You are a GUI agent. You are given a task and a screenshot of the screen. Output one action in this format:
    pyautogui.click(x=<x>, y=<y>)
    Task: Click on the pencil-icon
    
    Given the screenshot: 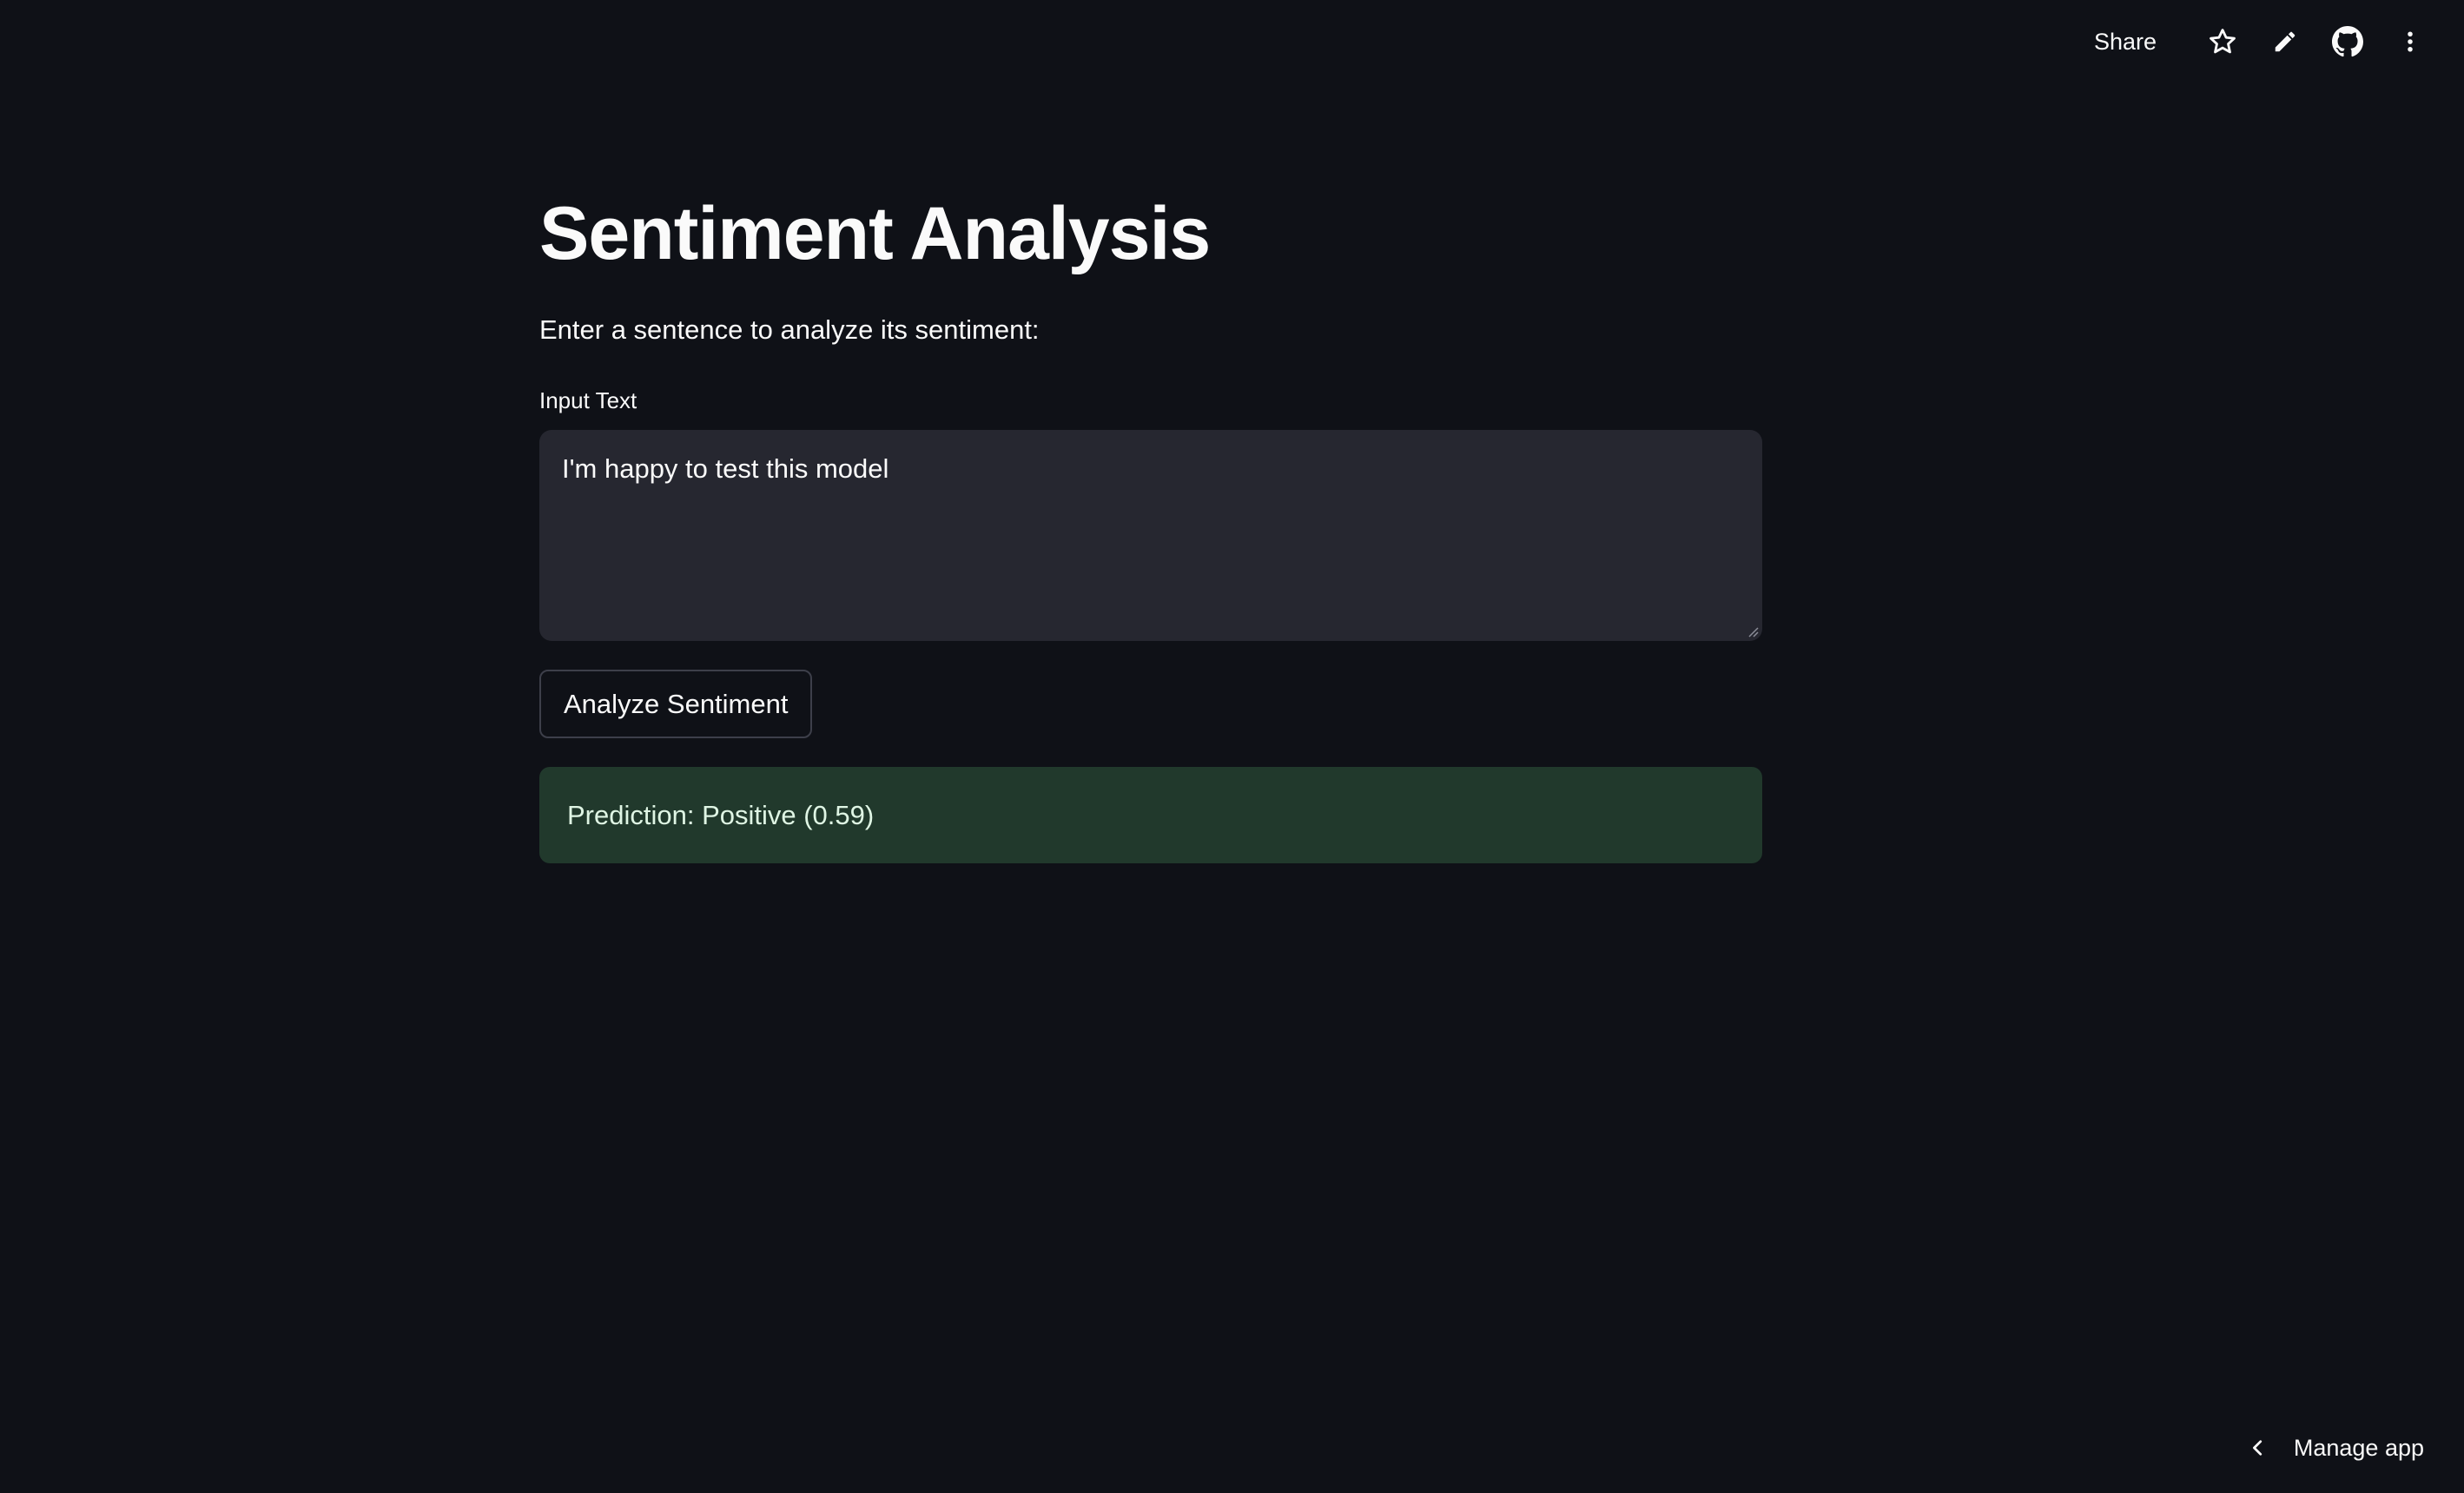 What is the action you would take?
    pyautogui.click(x=2285, y=41)
    